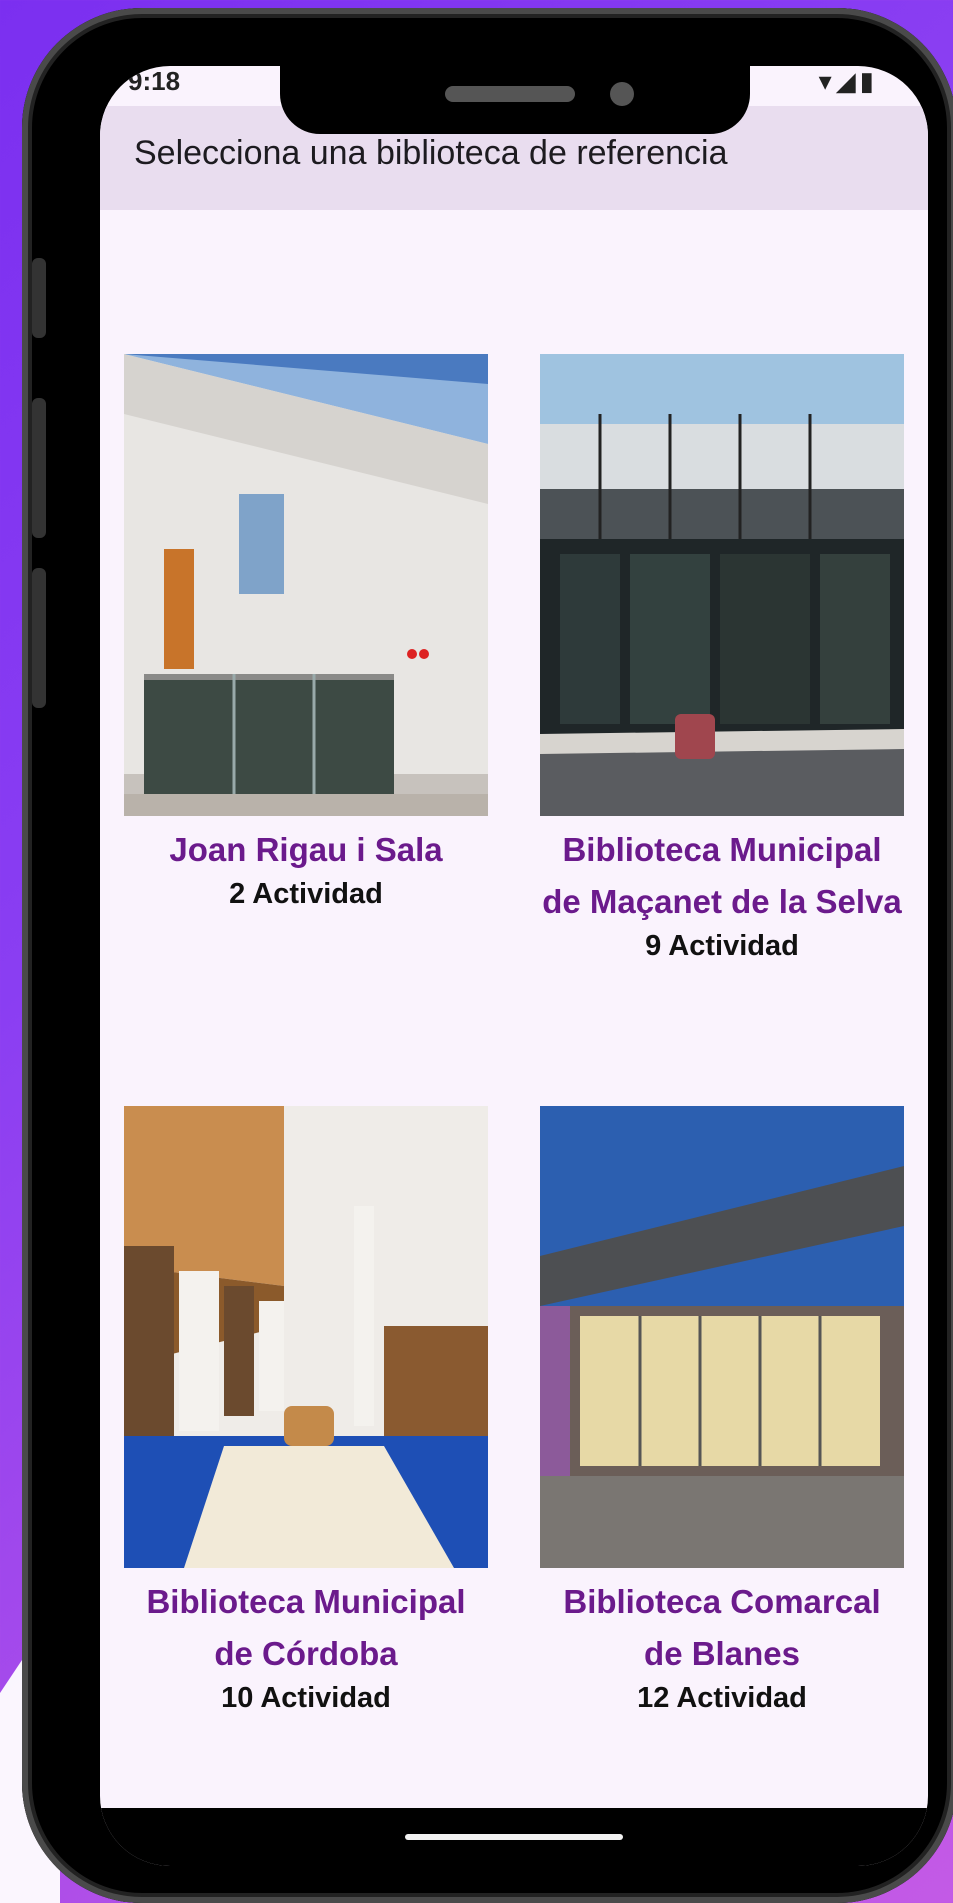 The image size is (953, 1903). Describe the element at coordinates (722, 1337) in the screenshot. I see `library-exterior-dusk-icon` at that location.